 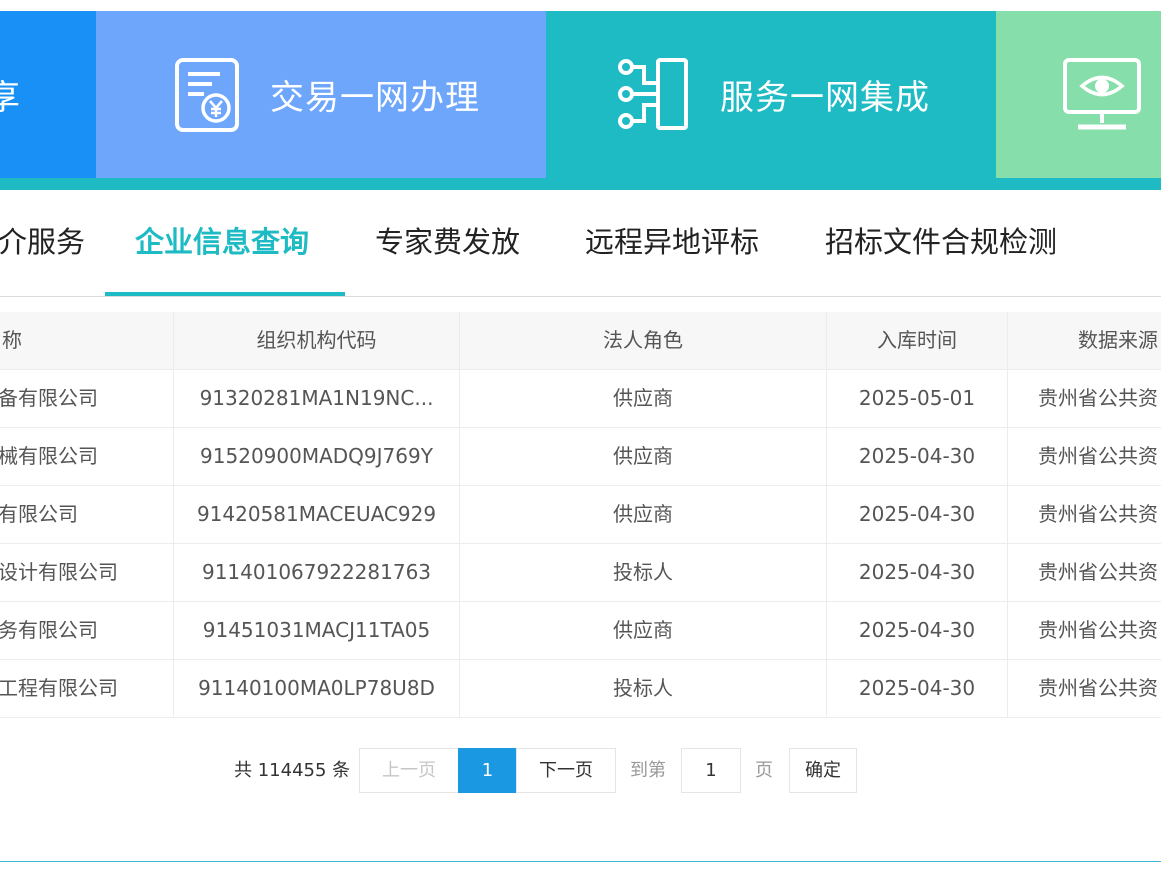 I want to click on active-tab-indicator, so click(x=225, y=294).